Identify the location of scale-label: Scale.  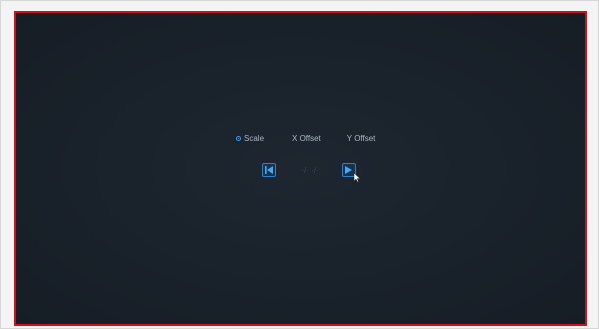
(254, 138).